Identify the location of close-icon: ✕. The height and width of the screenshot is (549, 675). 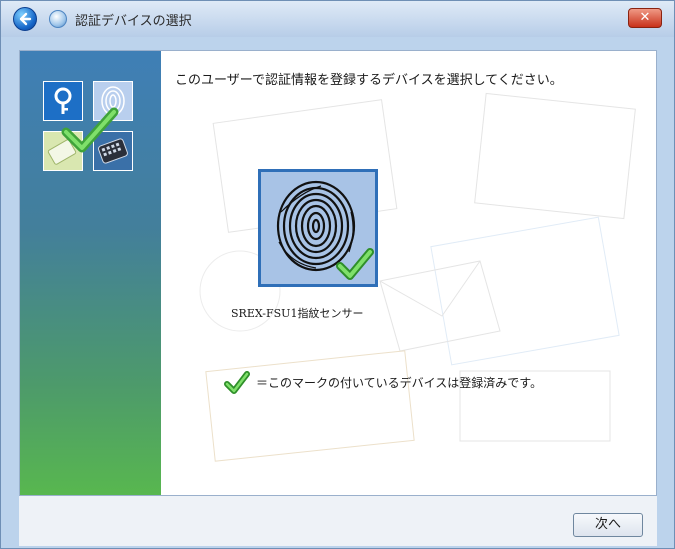
(645, 17).